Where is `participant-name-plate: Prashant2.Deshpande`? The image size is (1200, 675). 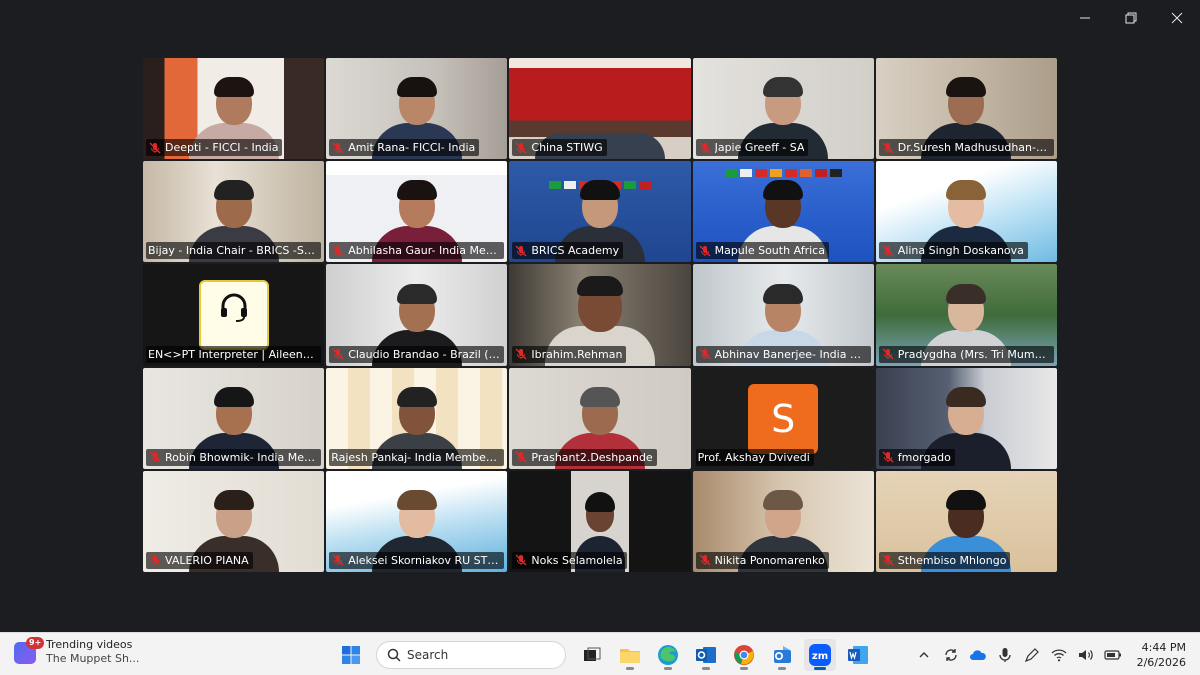 participant-name-plate: Prashant2.Deshpande is located at coordinates (584, 457).